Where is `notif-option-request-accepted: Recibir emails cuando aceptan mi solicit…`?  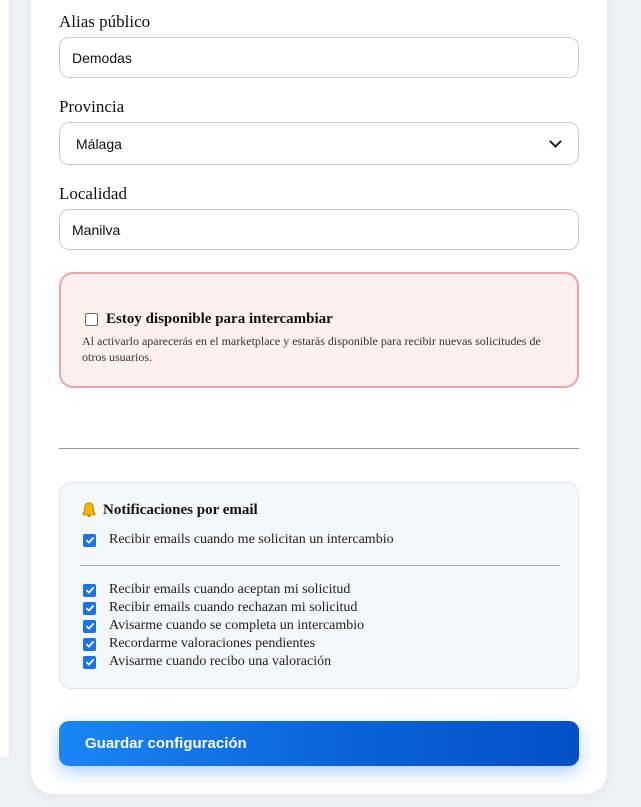
notif-option-request-accepted: Recibir emails cuando aceptan mi solicit… is located at coordinates (216, 590).